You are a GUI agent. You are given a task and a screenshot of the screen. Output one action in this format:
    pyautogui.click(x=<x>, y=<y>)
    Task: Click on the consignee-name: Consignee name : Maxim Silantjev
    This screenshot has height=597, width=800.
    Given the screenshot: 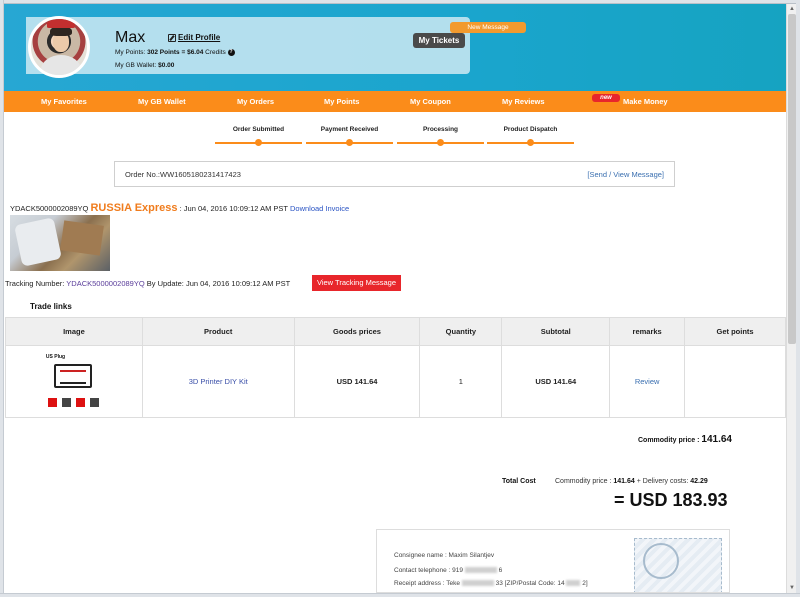 What is the action you would take?
    pyautogui.click(x=444, y=555)
    